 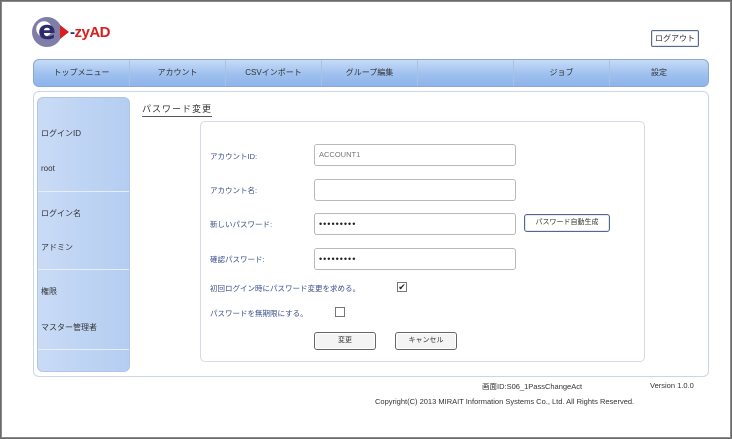 I want to click on cancel-button: キャンセル, so click(x=426, y=341).